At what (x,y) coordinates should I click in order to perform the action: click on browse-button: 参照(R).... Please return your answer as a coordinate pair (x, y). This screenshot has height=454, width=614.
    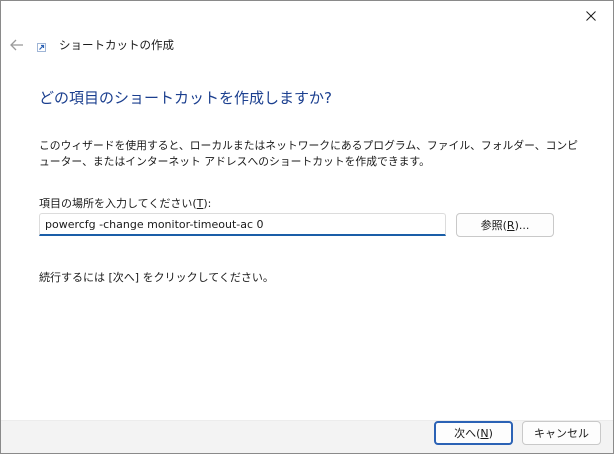
    Looking at the image, I should click on (505, 225).